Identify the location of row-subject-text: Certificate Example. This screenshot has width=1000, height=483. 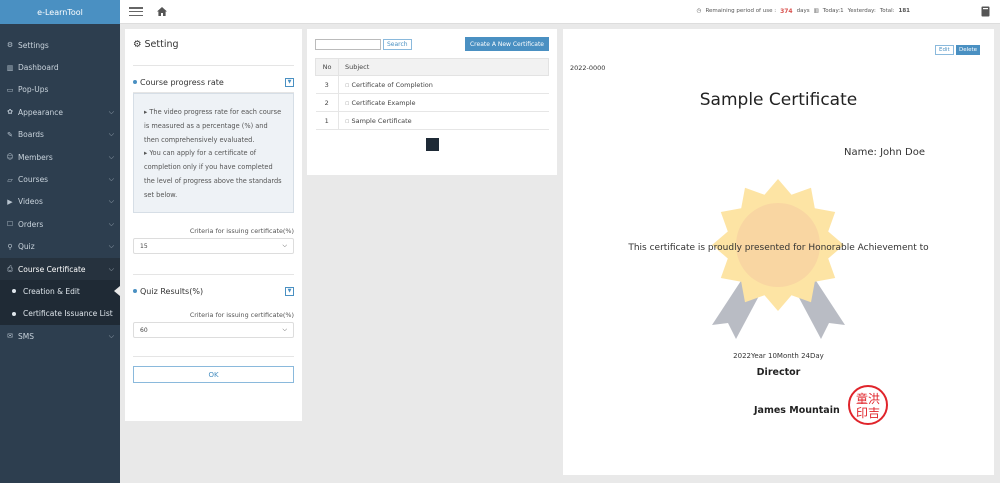
(383, 102).